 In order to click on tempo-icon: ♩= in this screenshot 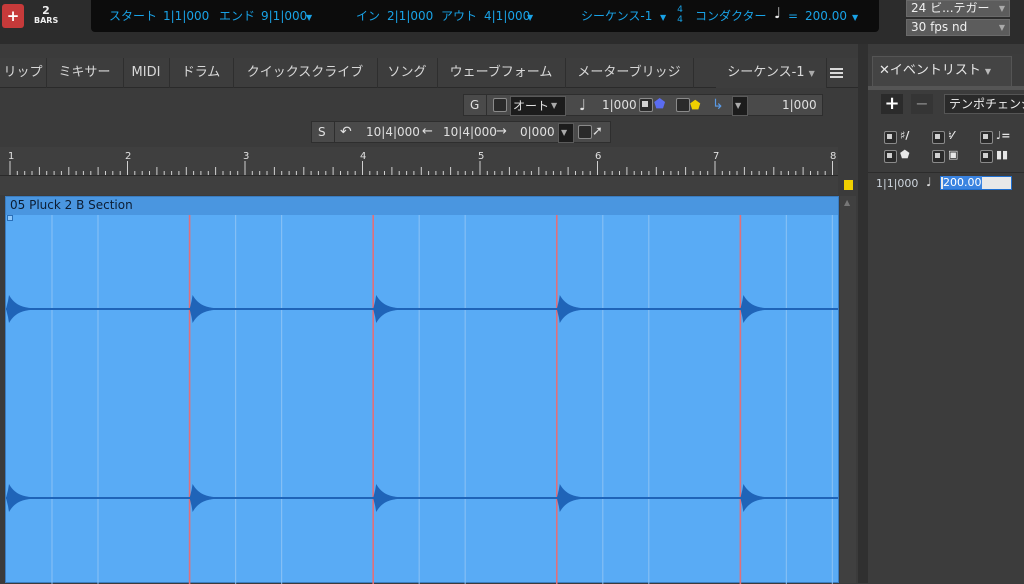, I will do `click(1003, 135)`.